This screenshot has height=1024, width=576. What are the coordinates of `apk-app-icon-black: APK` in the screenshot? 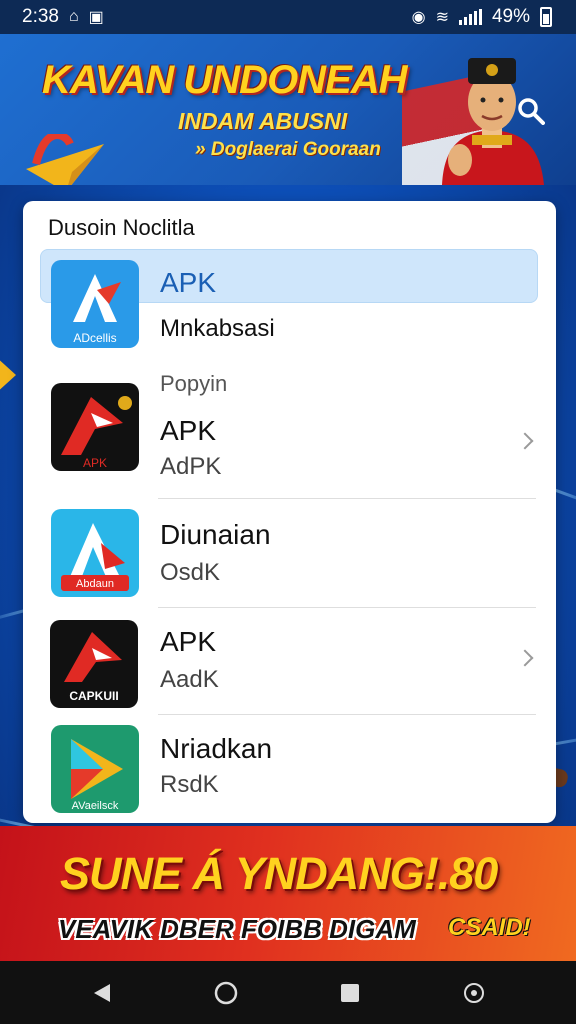 It's located at (95, 427).